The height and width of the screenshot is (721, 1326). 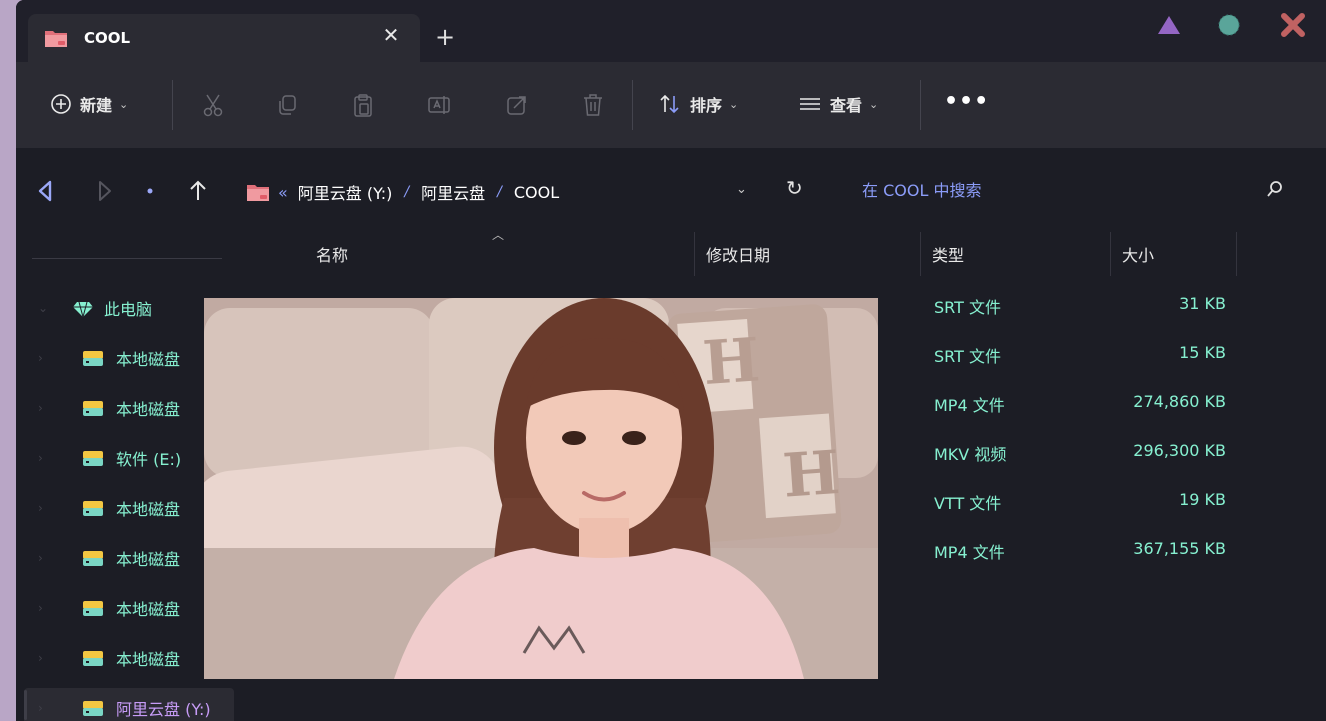 What do you see at coordinates (61, 104) in the screenshot?
I see `plus-circle-icon` at bounding box center [61, 104].